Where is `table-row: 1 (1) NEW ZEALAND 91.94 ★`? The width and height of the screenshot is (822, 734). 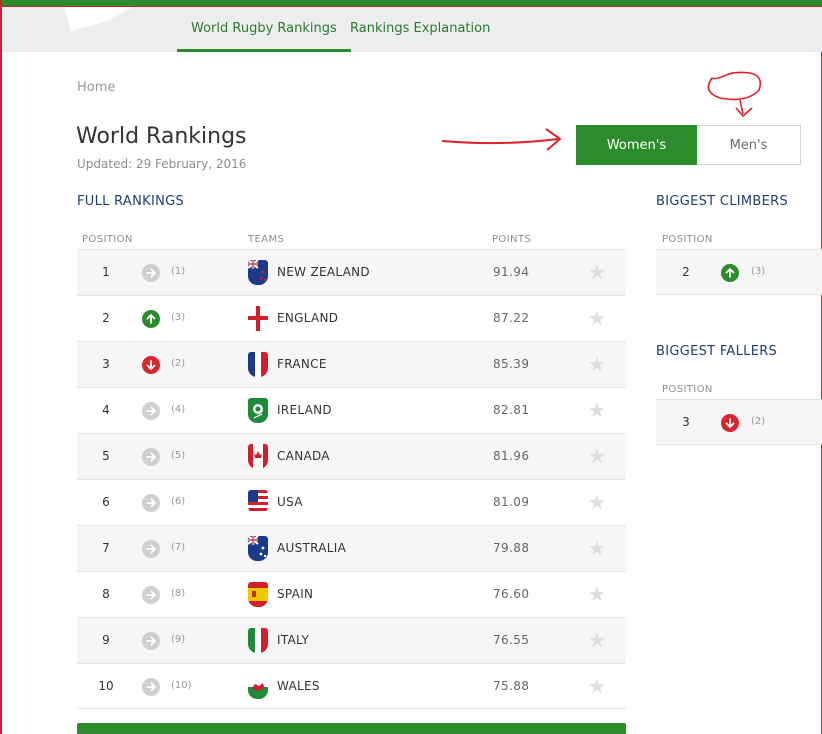 table-row: 1 (1) NEW ZEALAND 91.94 ★ is located at coordinates (351, 272).